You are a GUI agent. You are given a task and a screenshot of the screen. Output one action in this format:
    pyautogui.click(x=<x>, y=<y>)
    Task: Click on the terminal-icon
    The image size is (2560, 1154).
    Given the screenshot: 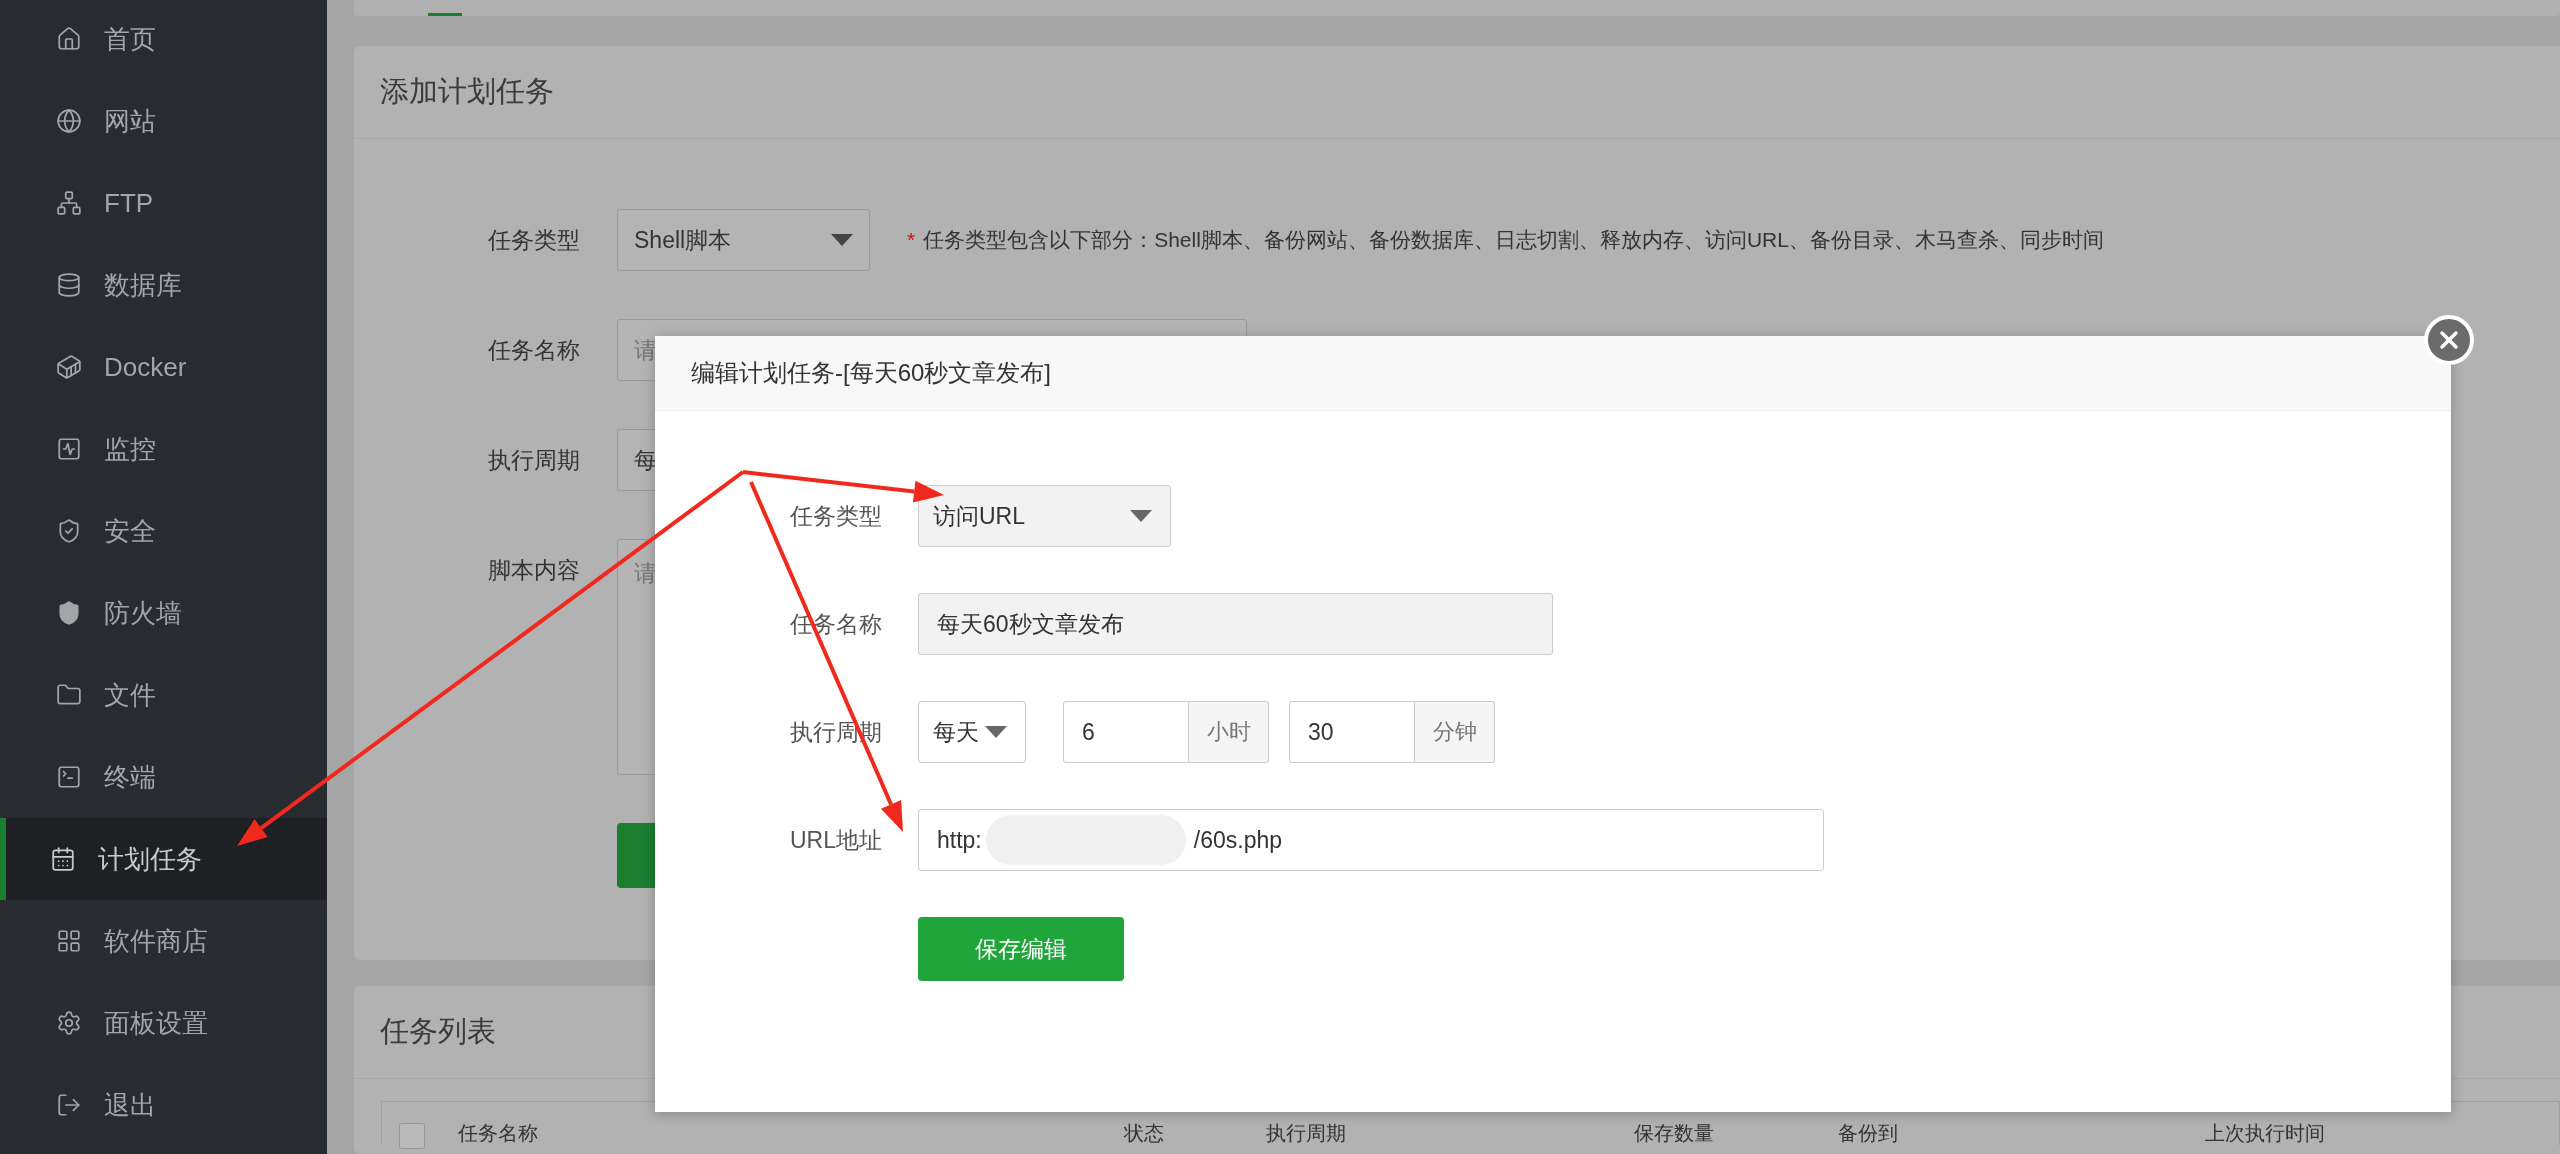 What is the action you would take?
    pyautogui.click(x=69, y=777)
    